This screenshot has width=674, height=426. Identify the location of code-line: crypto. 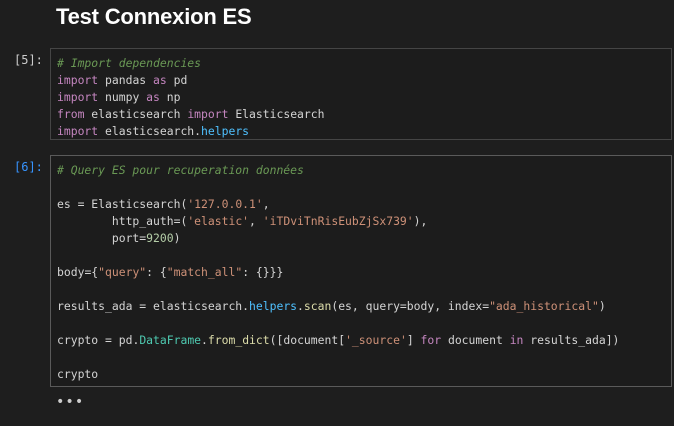
(77, 374).